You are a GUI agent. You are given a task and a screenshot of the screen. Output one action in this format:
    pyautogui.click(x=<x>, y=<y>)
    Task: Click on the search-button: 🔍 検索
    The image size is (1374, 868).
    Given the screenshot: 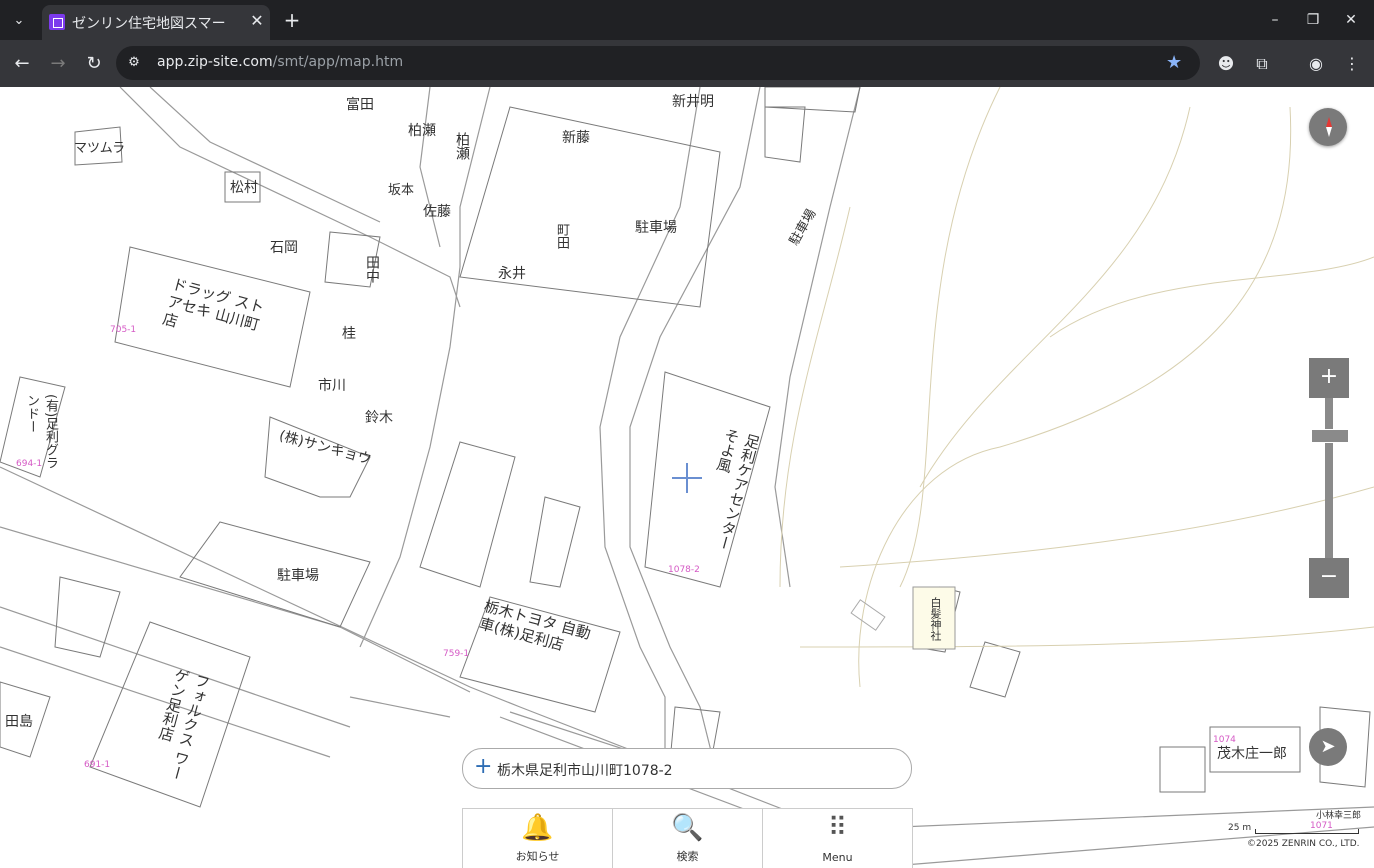 What is the action you would take?
    pyautogui.click(x=688, y=838)
    